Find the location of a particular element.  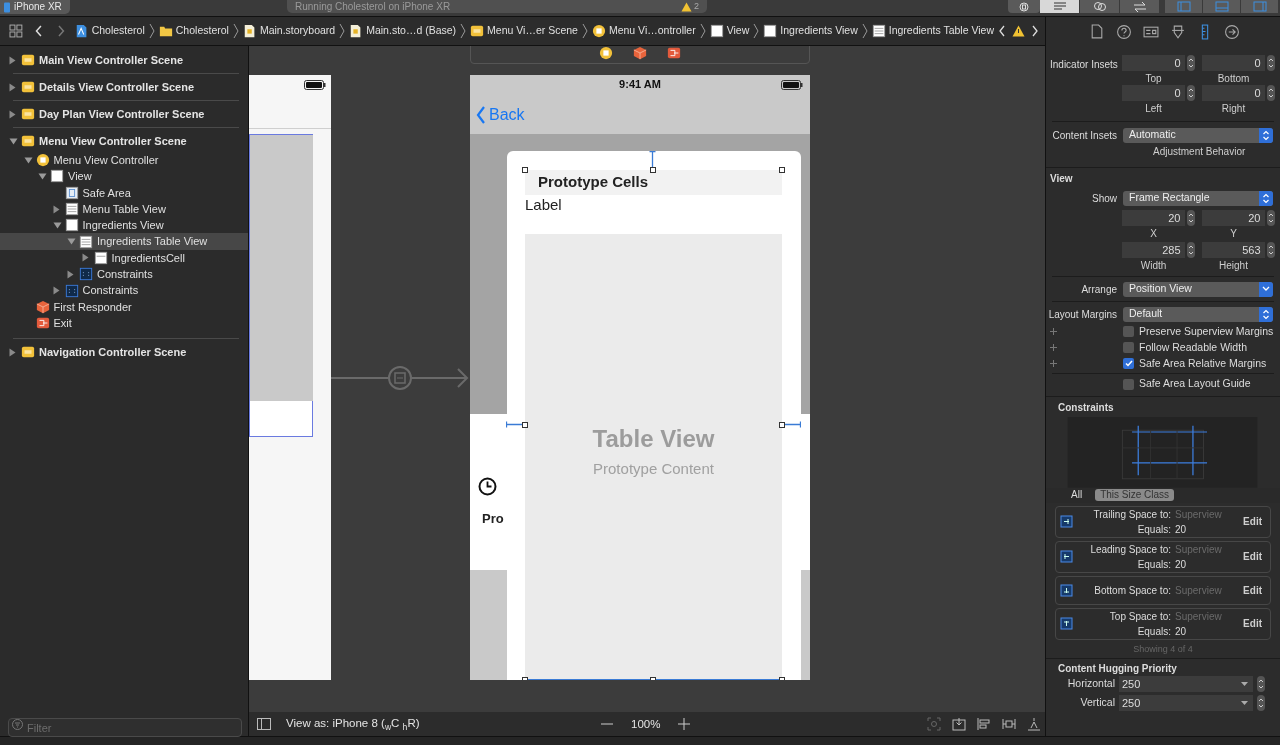

warning-count: 2 is located at coordinates (696, 6).